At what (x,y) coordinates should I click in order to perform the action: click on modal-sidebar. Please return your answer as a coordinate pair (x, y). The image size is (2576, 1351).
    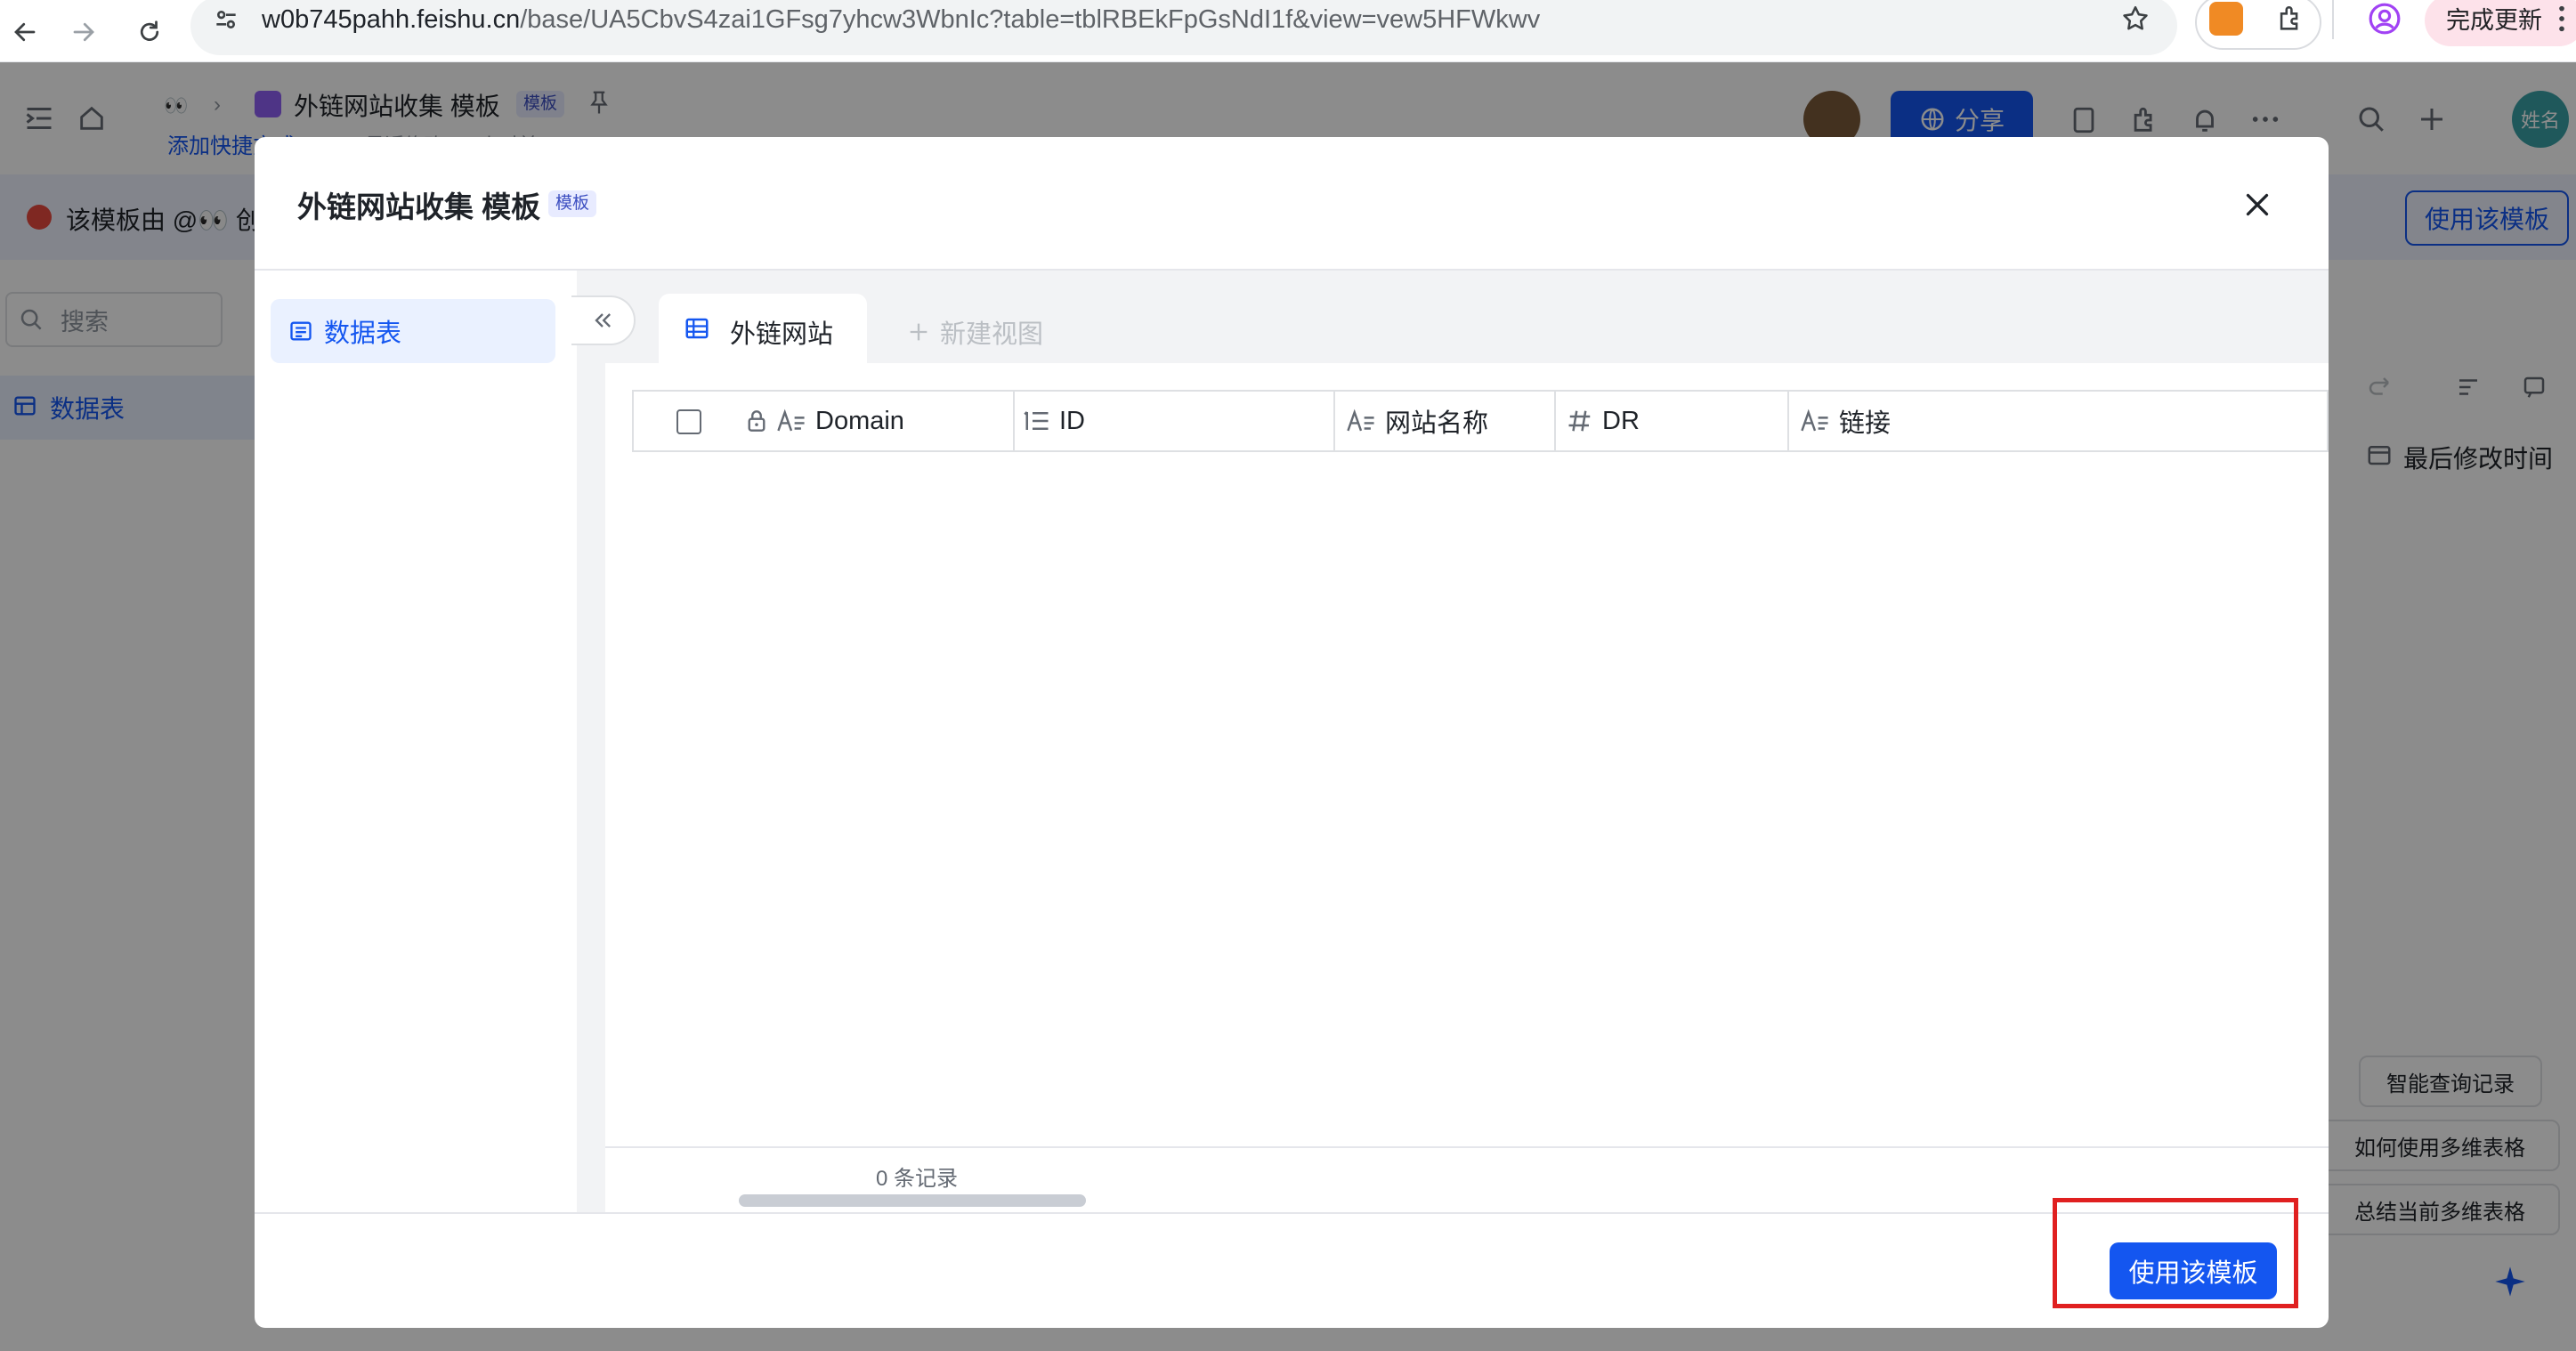
    Looking at the image, I should click on (416, 742).